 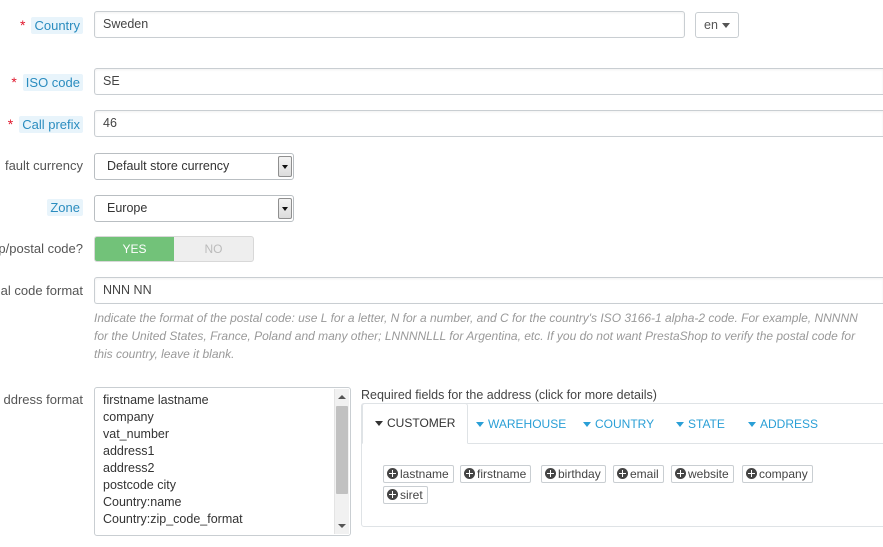 I want to click on zone-label-text: Zone, so click(x=65, y=207).